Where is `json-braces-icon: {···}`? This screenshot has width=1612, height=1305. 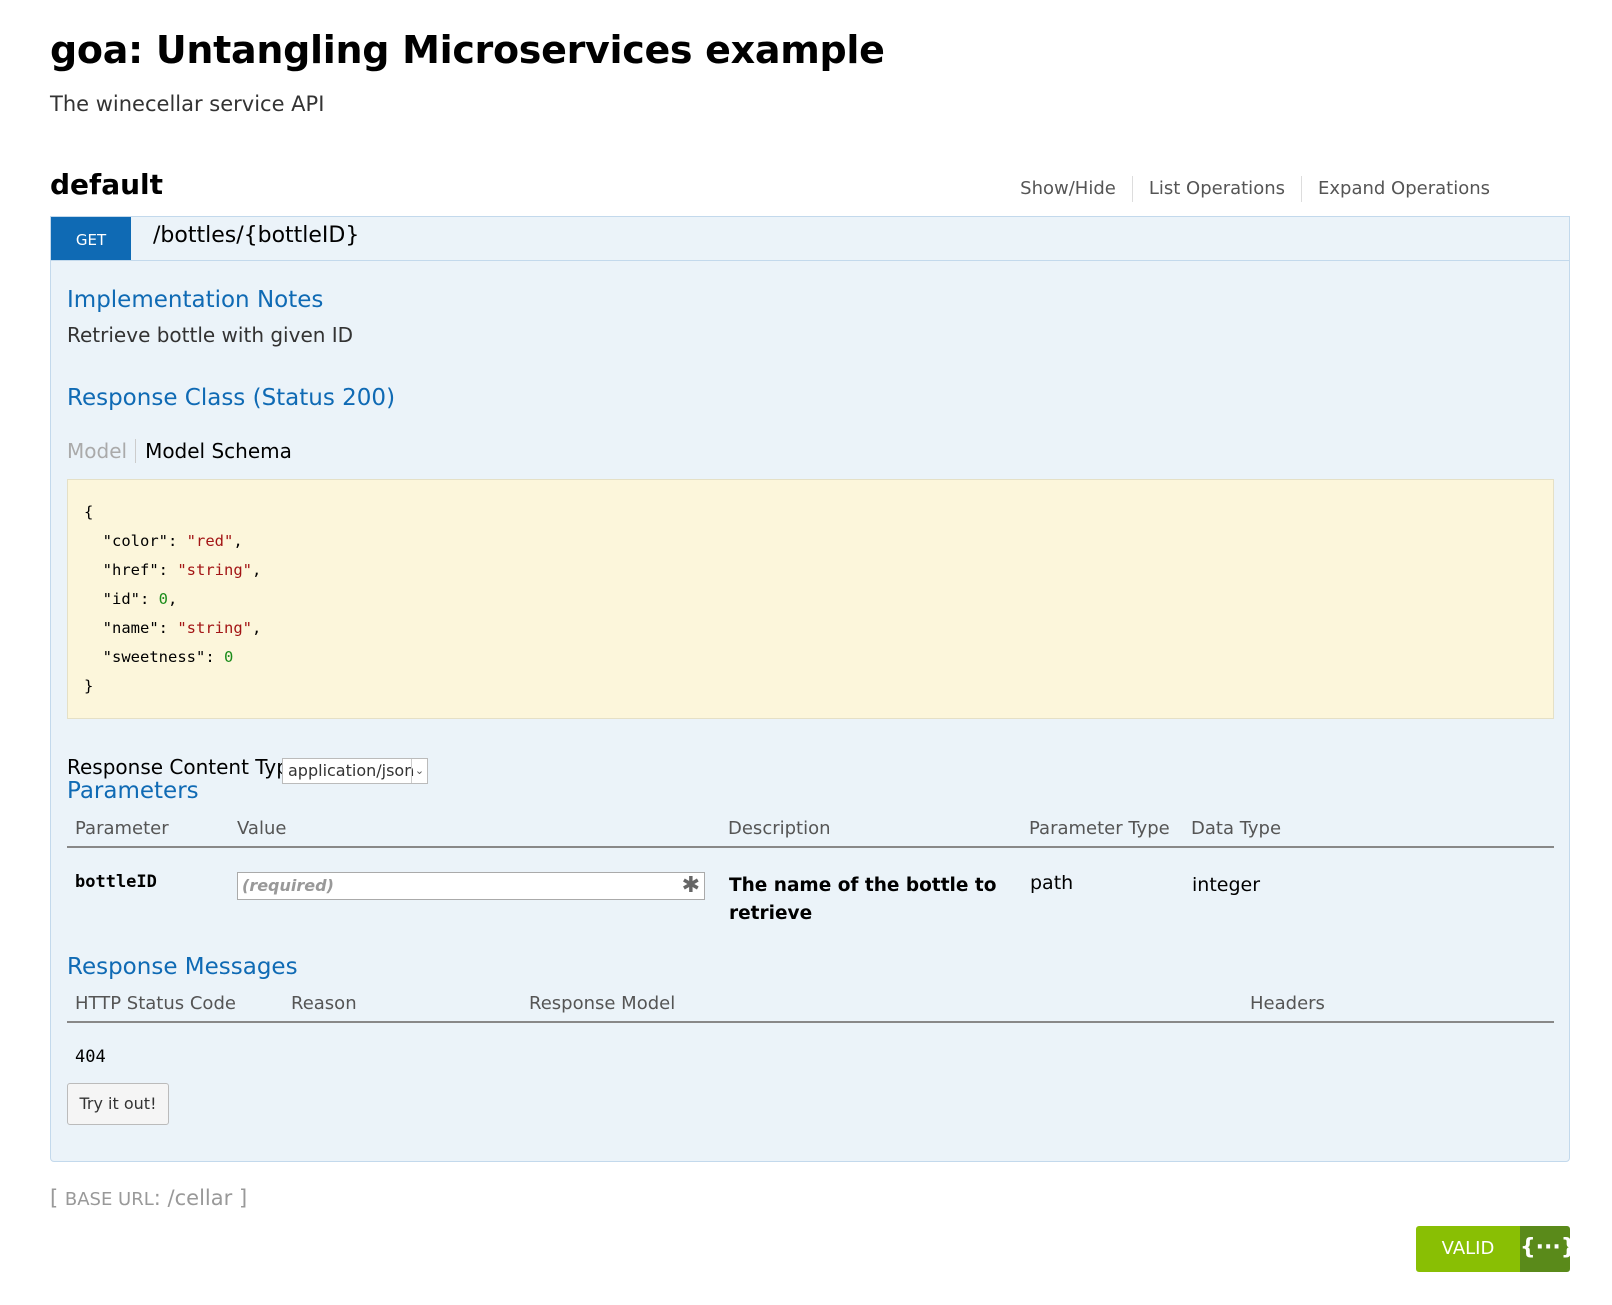 json-braces-icon: {···} is located at coordinates (1545, 1249).